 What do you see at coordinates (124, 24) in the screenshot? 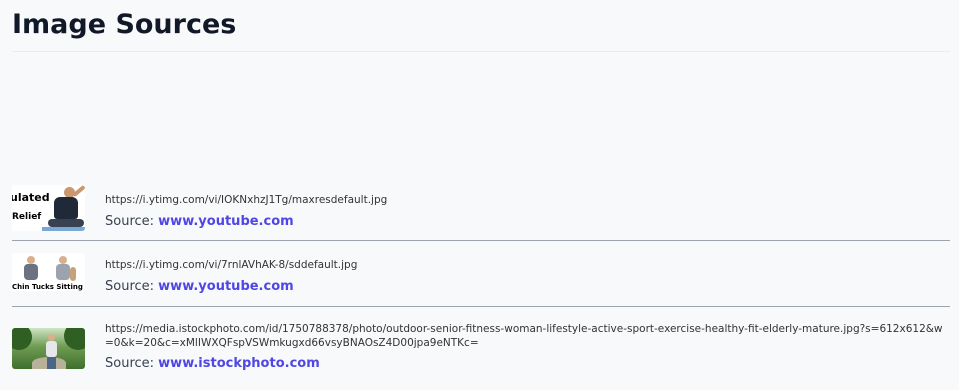
I see `page-title: Image Sources` at bounding box center [124, 24].